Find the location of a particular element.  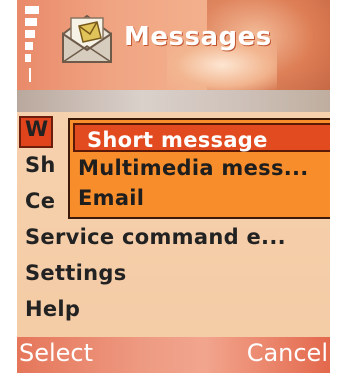

cancel-softkey: Cancel is located at coordinates (287, 353).